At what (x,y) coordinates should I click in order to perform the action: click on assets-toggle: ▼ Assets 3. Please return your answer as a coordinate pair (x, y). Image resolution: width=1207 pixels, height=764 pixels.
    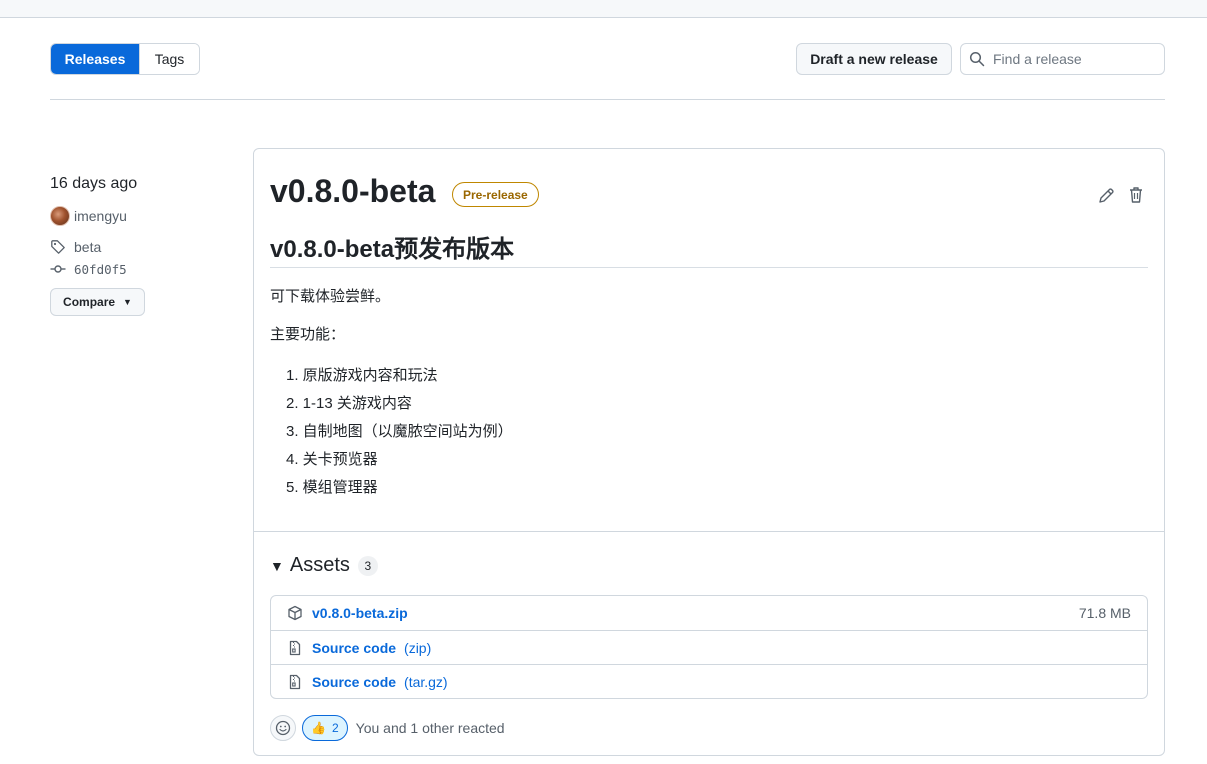
    Looking at the image, I should click on (324, 565).